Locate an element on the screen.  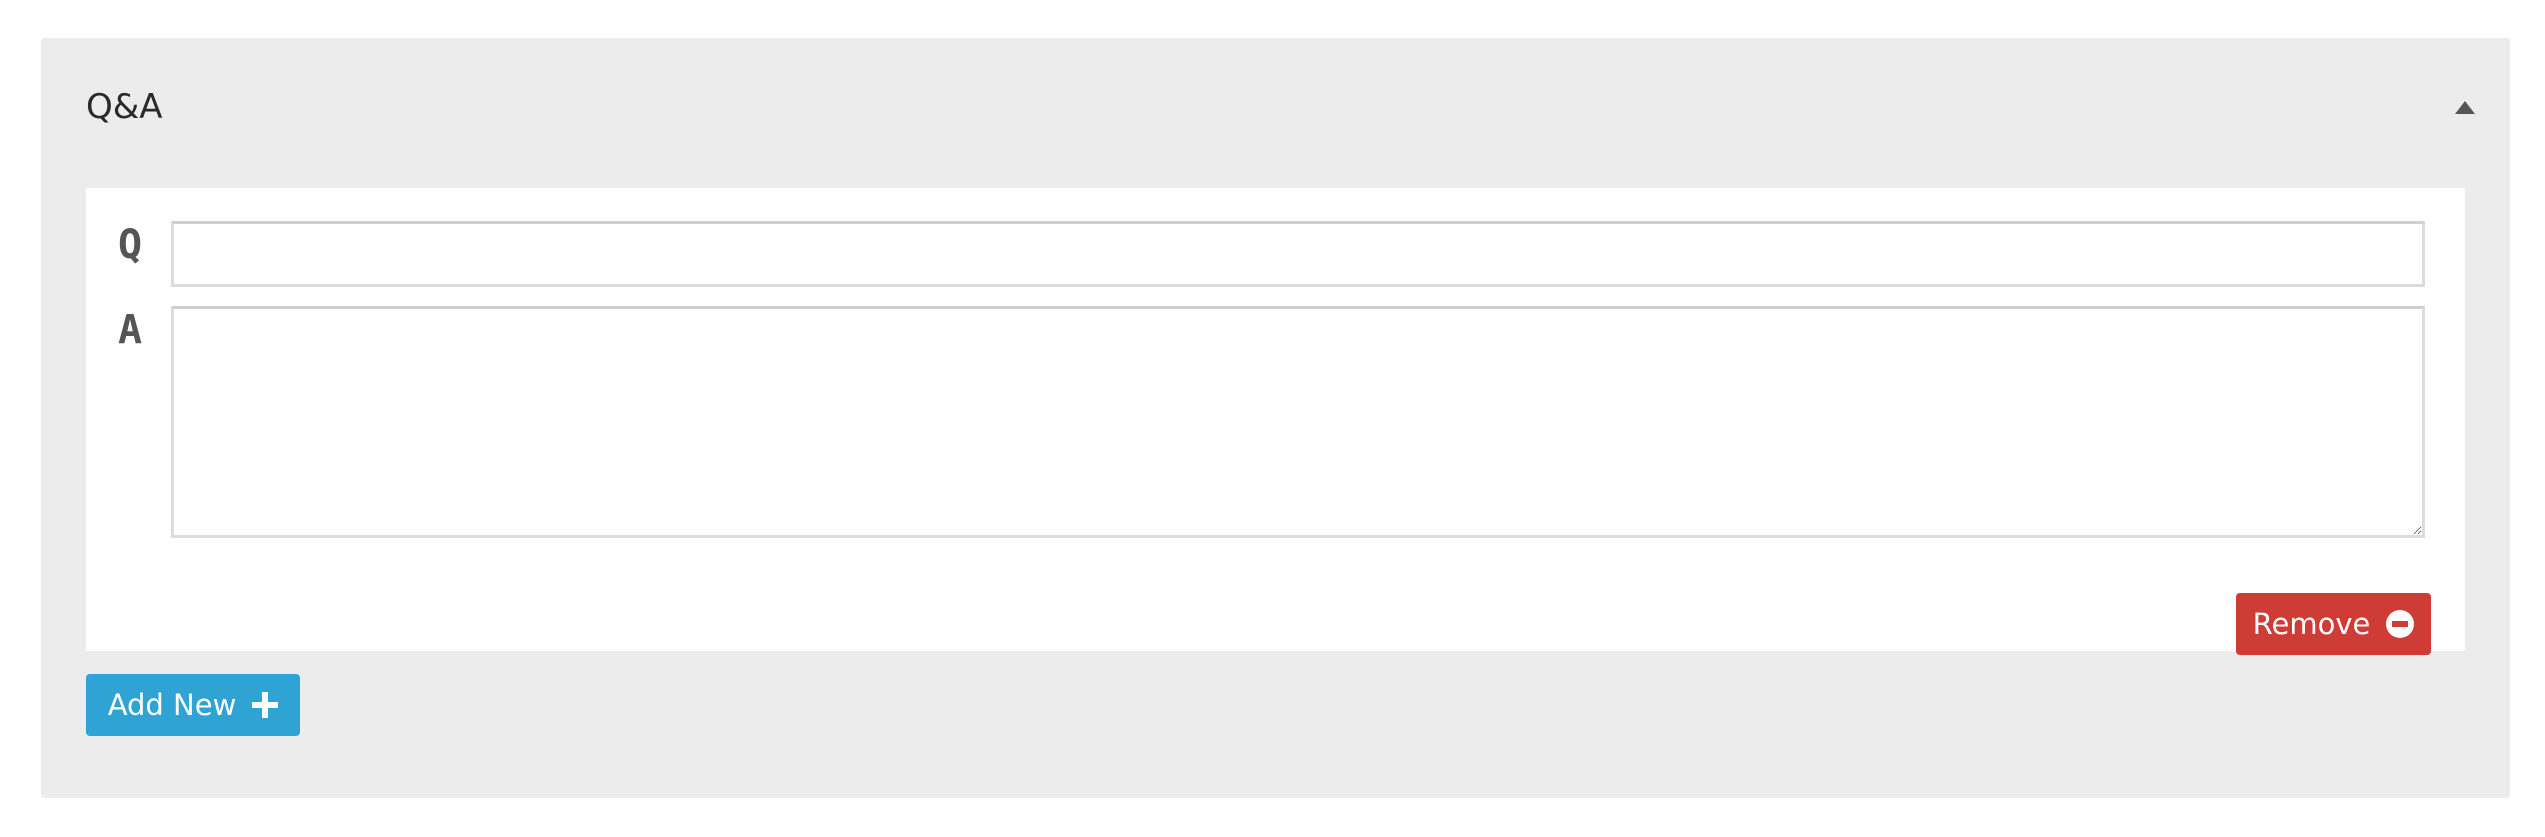
minus-circle-icon is located at coordinates (2400, 624).